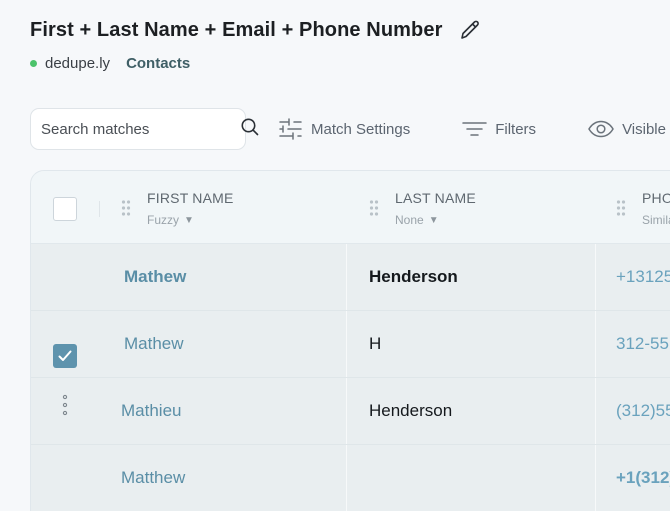 Image resolution: width=670 pixels, height=511 pixels. I want to click on table-row: Mathieu Henderson (312)55, so click(350, 411).